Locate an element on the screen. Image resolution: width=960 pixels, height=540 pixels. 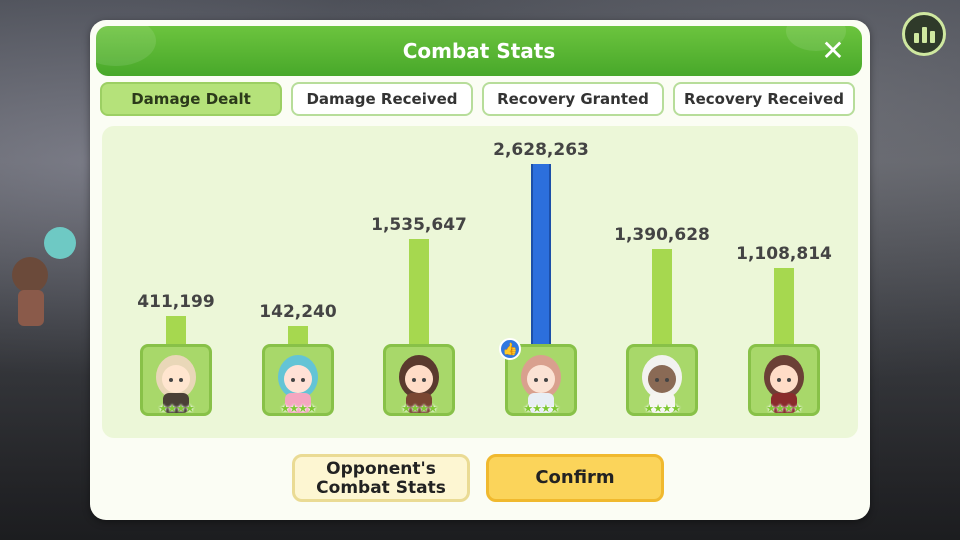
bar-value-label: 142,240 is located at coordinates (298, 312).